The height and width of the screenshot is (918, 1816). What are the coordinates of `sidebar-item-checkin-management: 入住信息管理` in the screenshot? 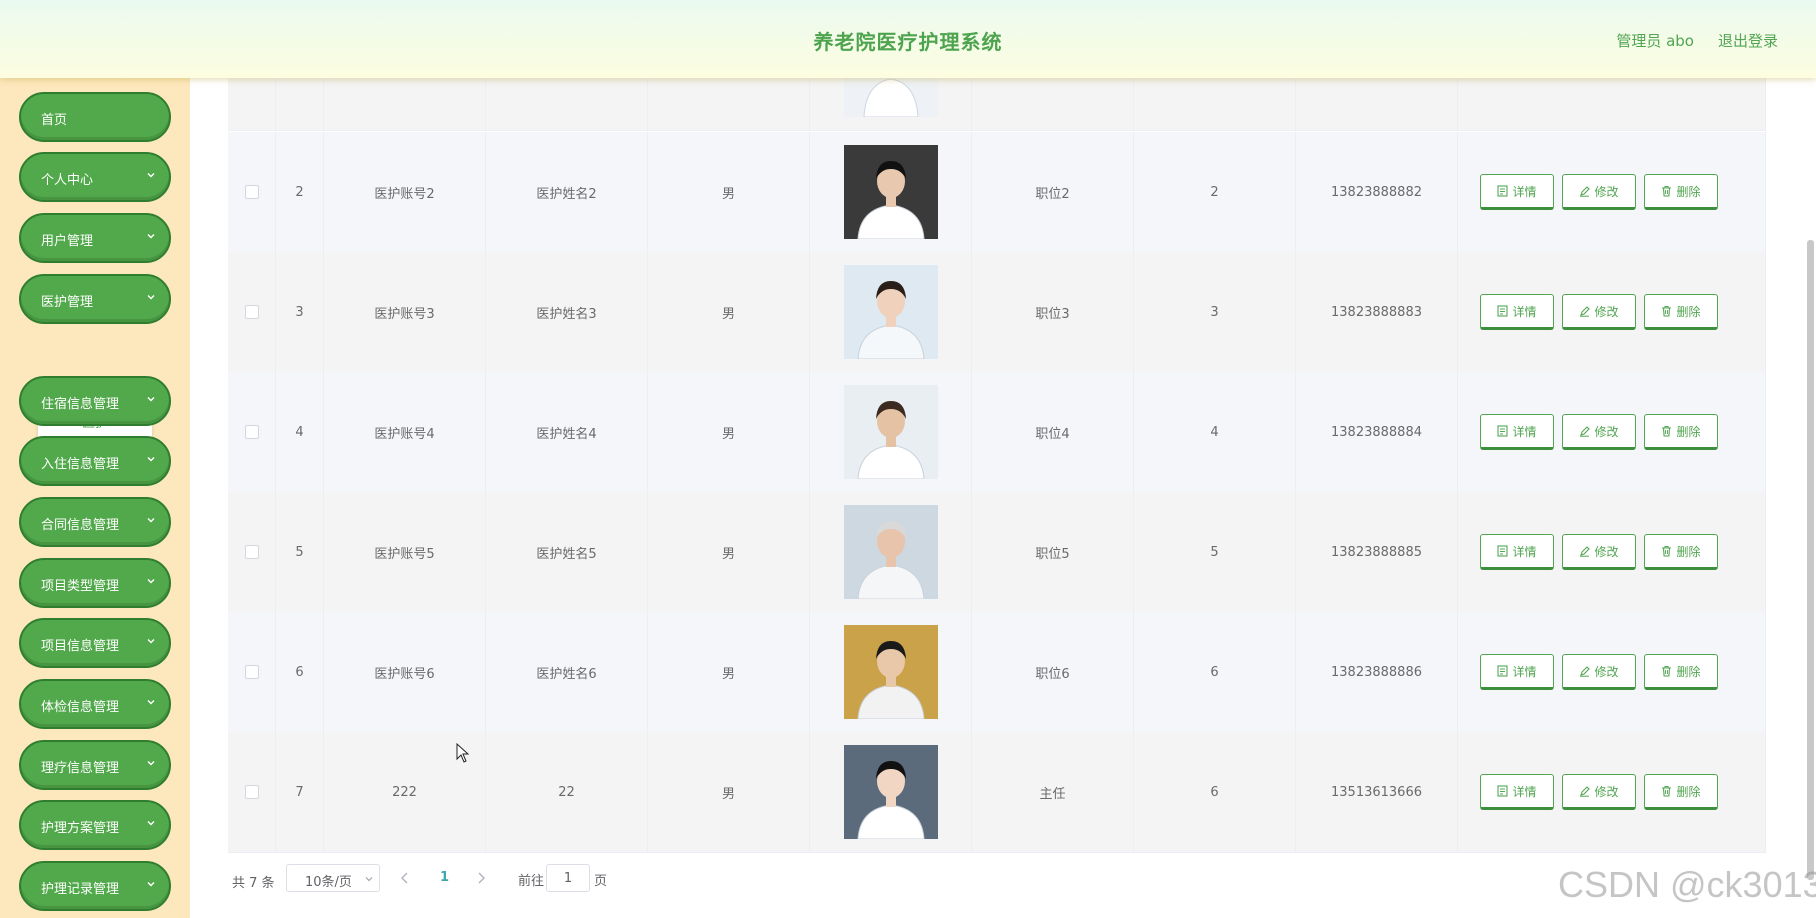 It's located at (95, 461).